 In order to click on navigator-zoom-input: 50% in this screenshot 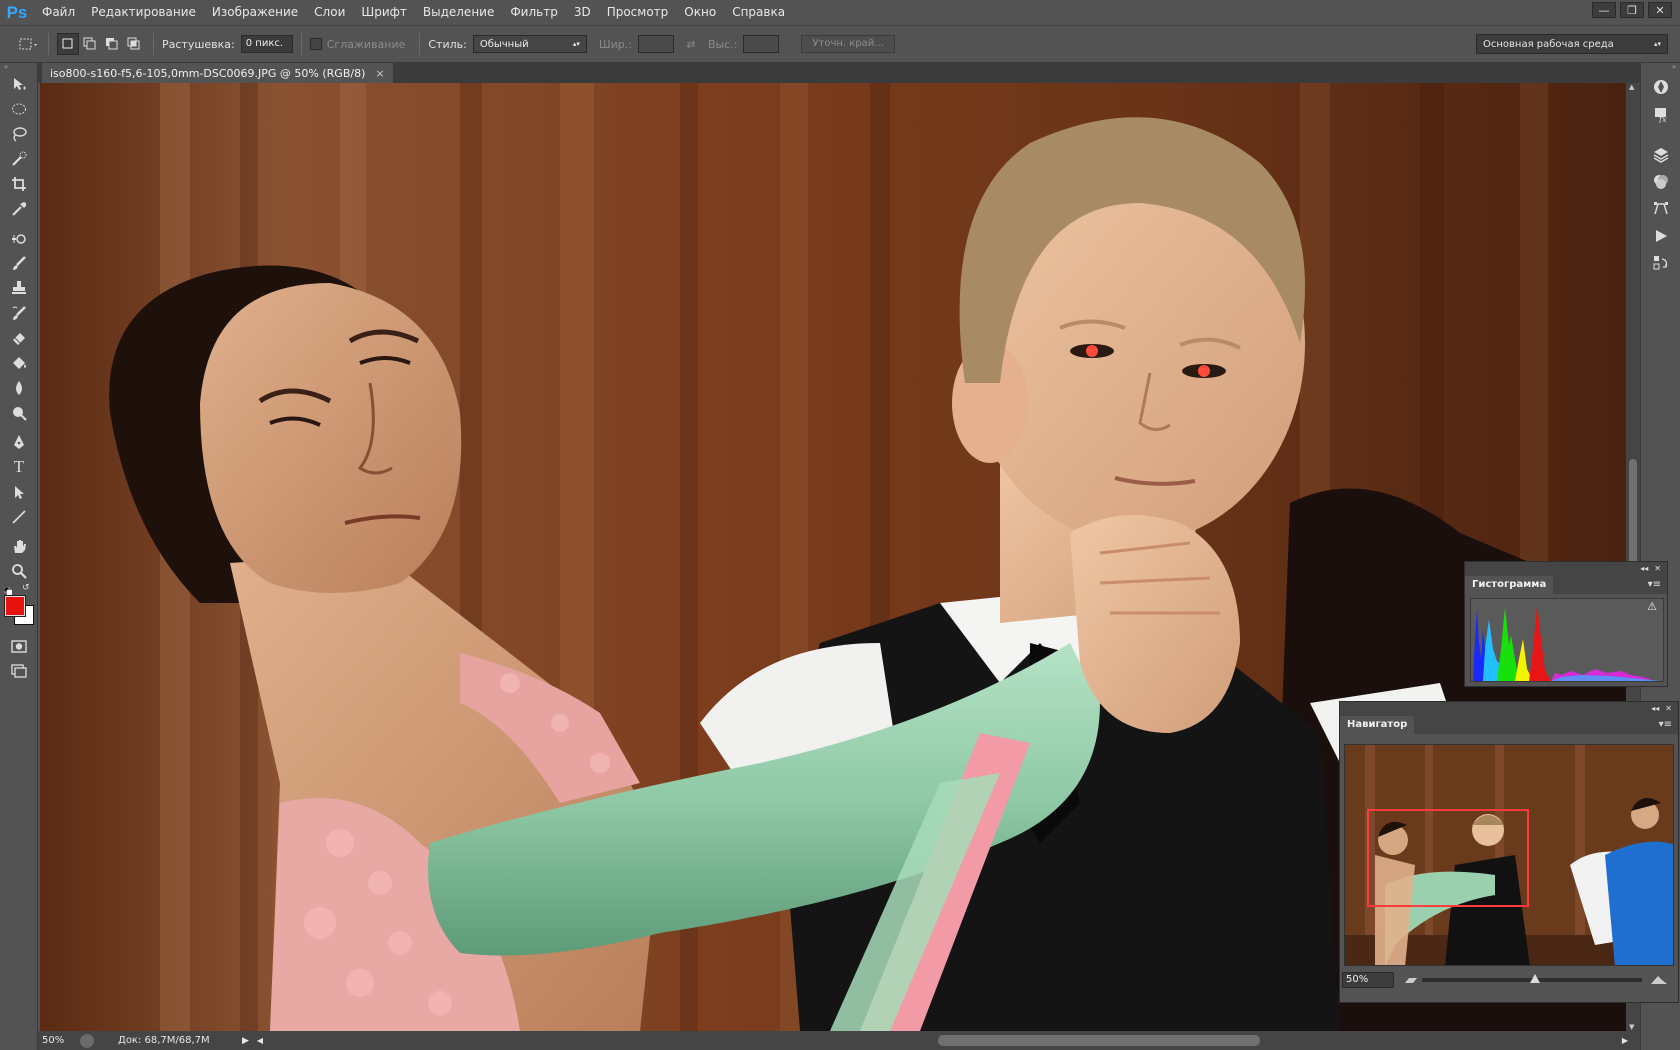, I will do `click(1368, 980)`.